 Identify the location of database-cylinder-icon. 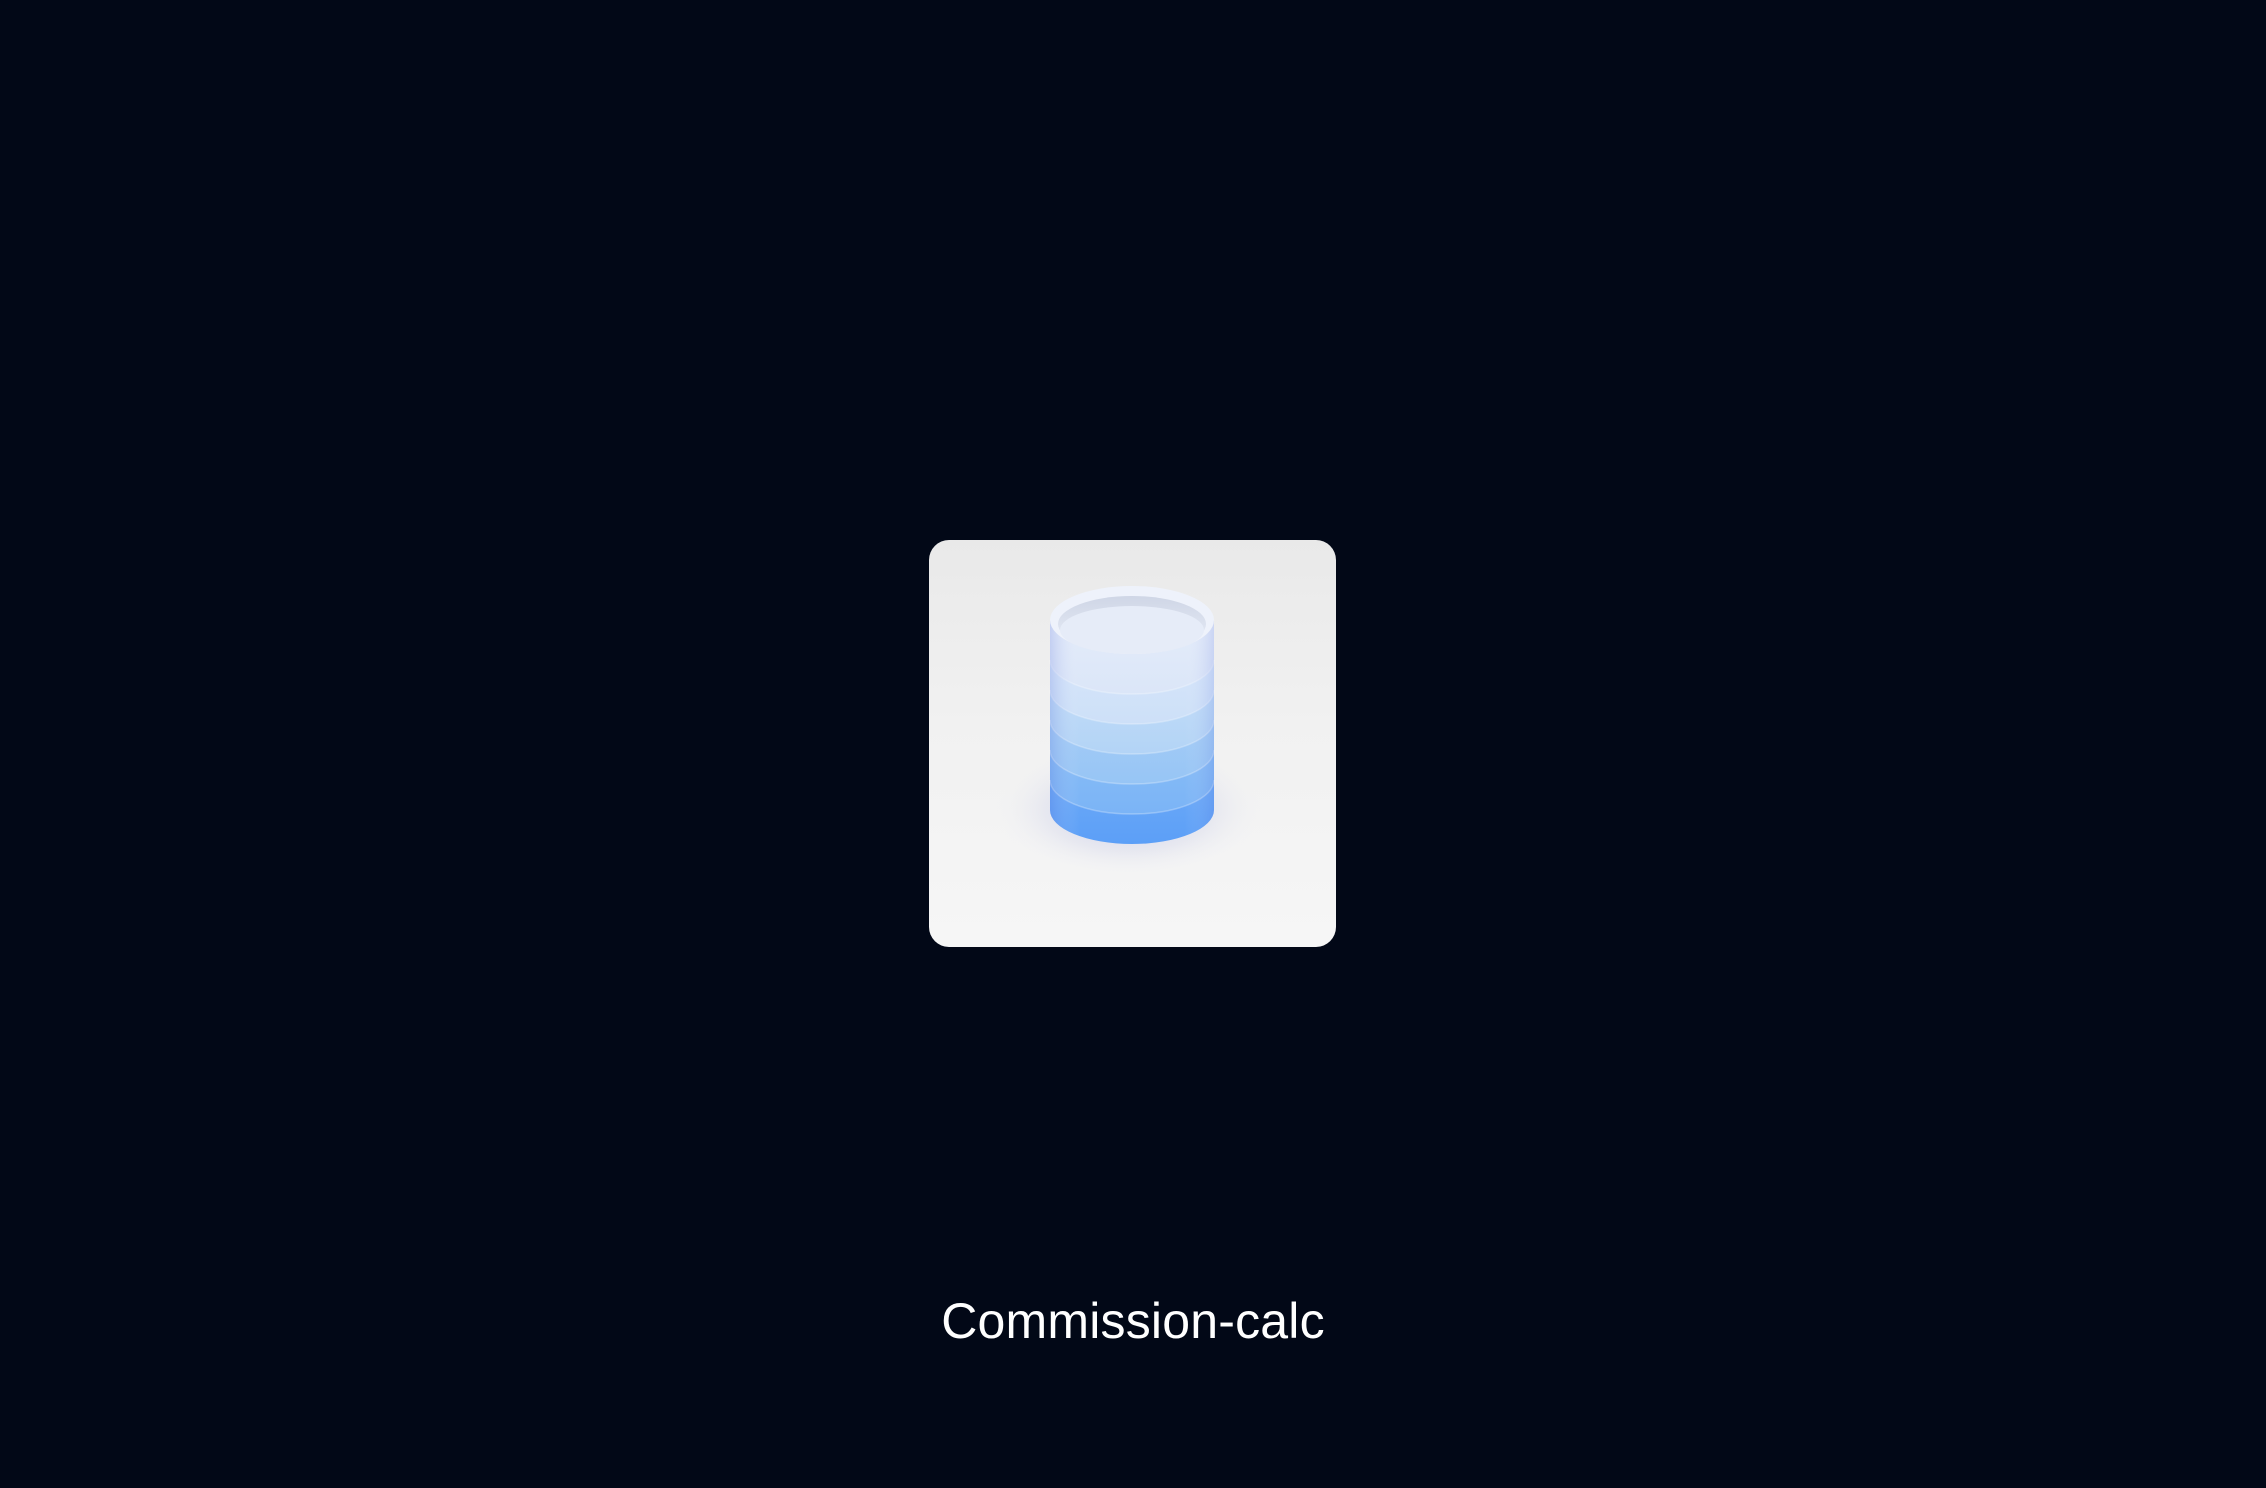
(1129, 733).